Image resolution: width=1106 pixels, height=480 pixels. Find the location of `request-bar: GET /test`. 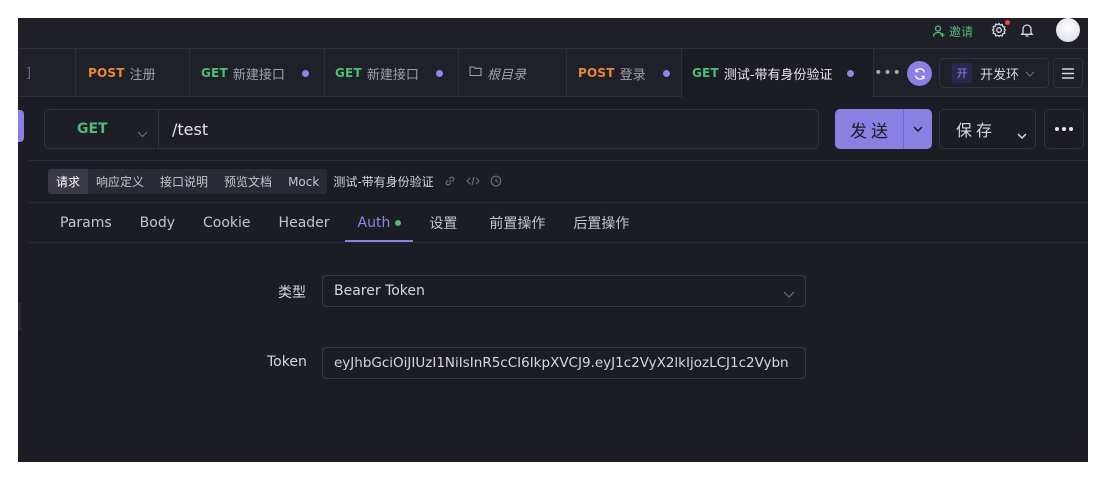

request-bar: GET /test is located at coordinates (431, 129).